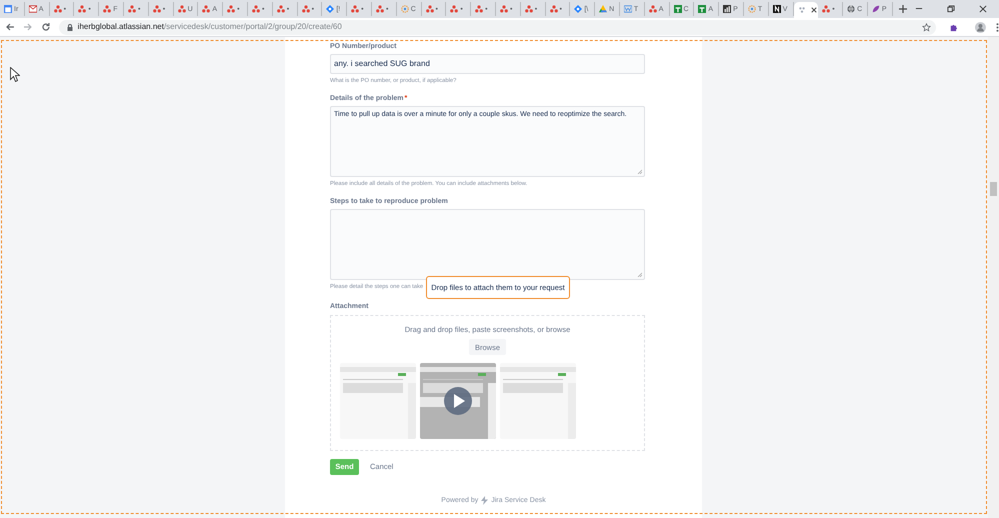 The height and width of the screenshot is (518, 999). What do you see at coordinates (927, 27) in the screenshot?
I see `star-icon` at bounding box center [927, 27].